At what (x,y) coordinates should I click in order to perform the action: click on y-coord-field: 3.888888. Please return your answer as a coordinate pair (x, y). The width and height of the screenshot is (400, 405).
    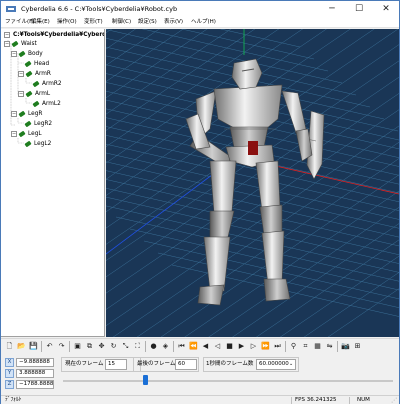
    Looking at the image, I should click on (35, 373).